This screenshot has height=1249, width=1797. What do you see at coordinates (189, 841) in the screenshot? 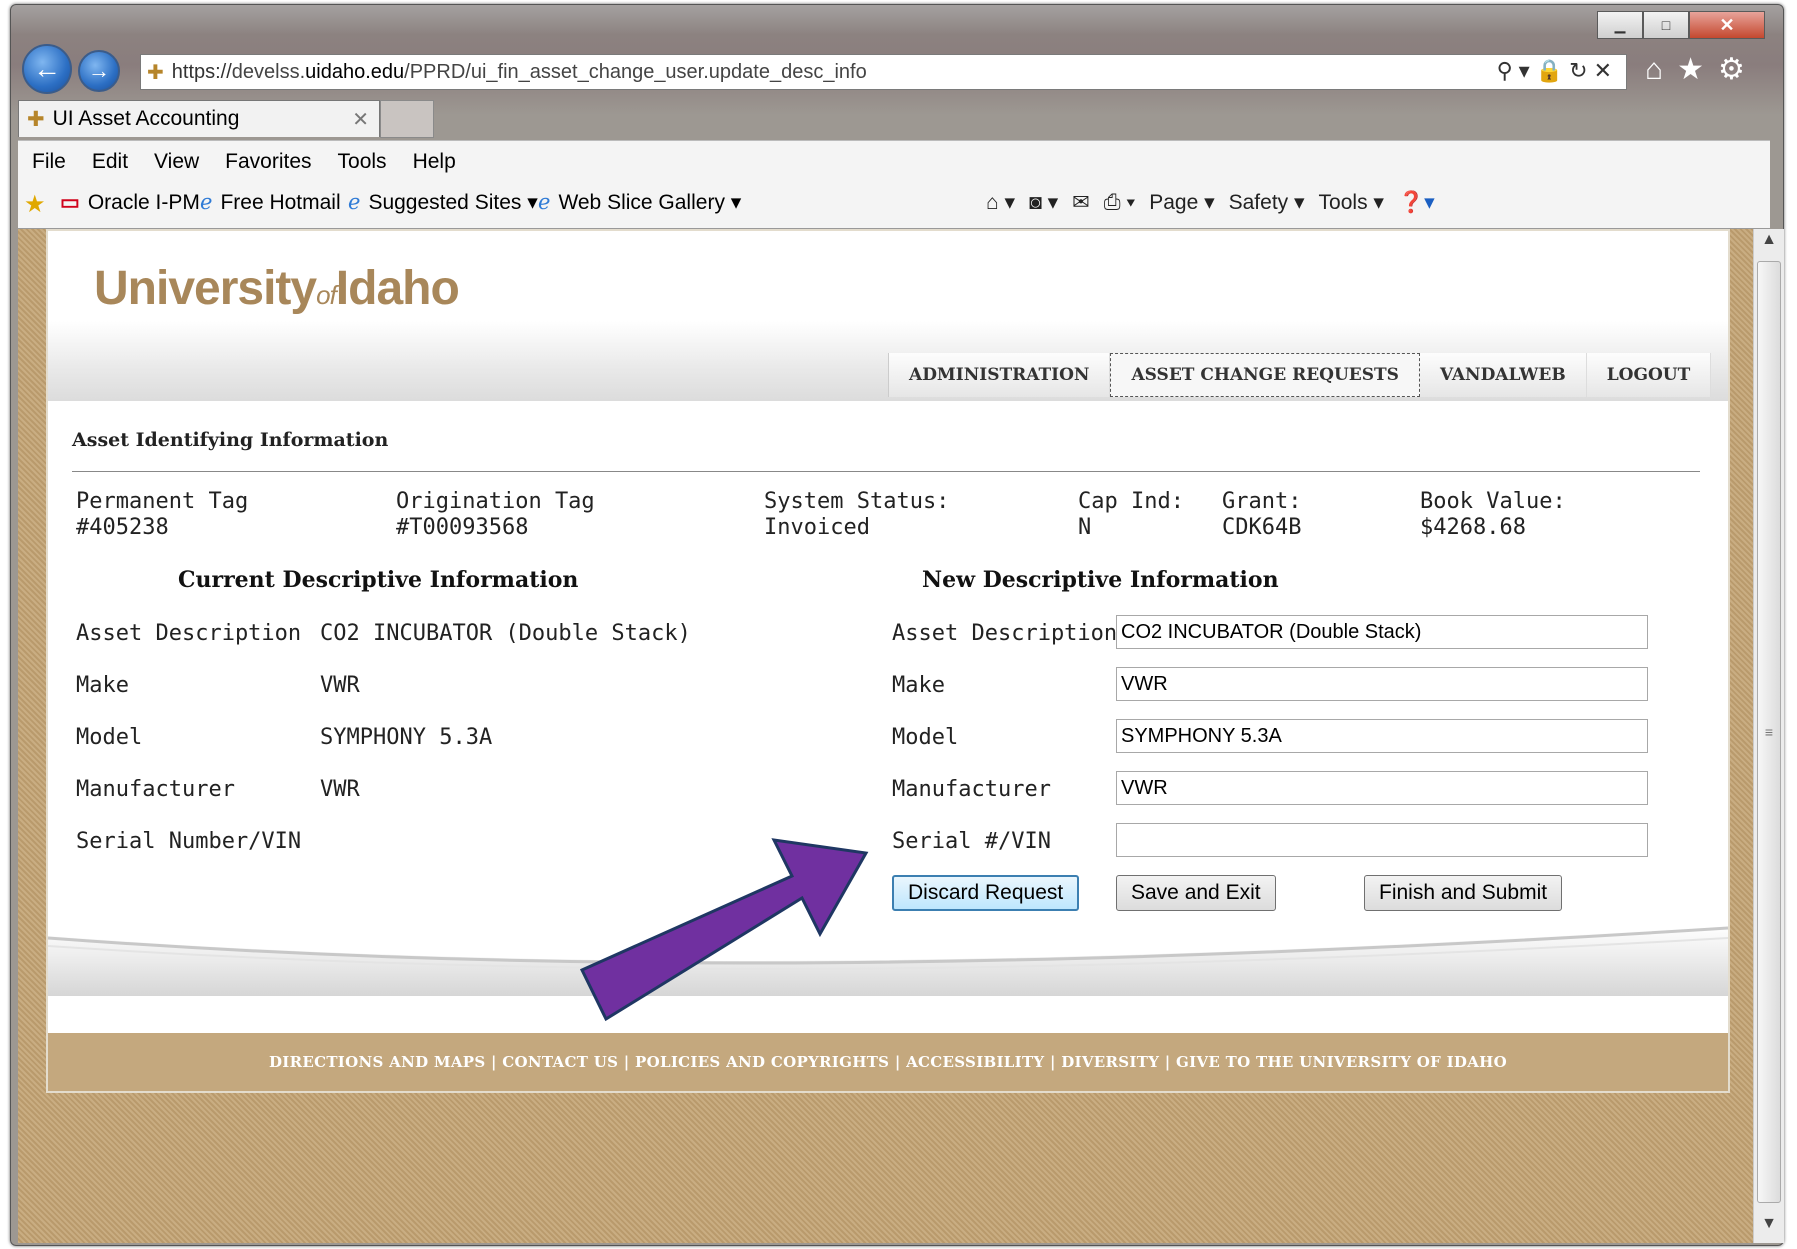
I see `current-label-serial: Serial Number/VIN` at bounding box center [189, 841].